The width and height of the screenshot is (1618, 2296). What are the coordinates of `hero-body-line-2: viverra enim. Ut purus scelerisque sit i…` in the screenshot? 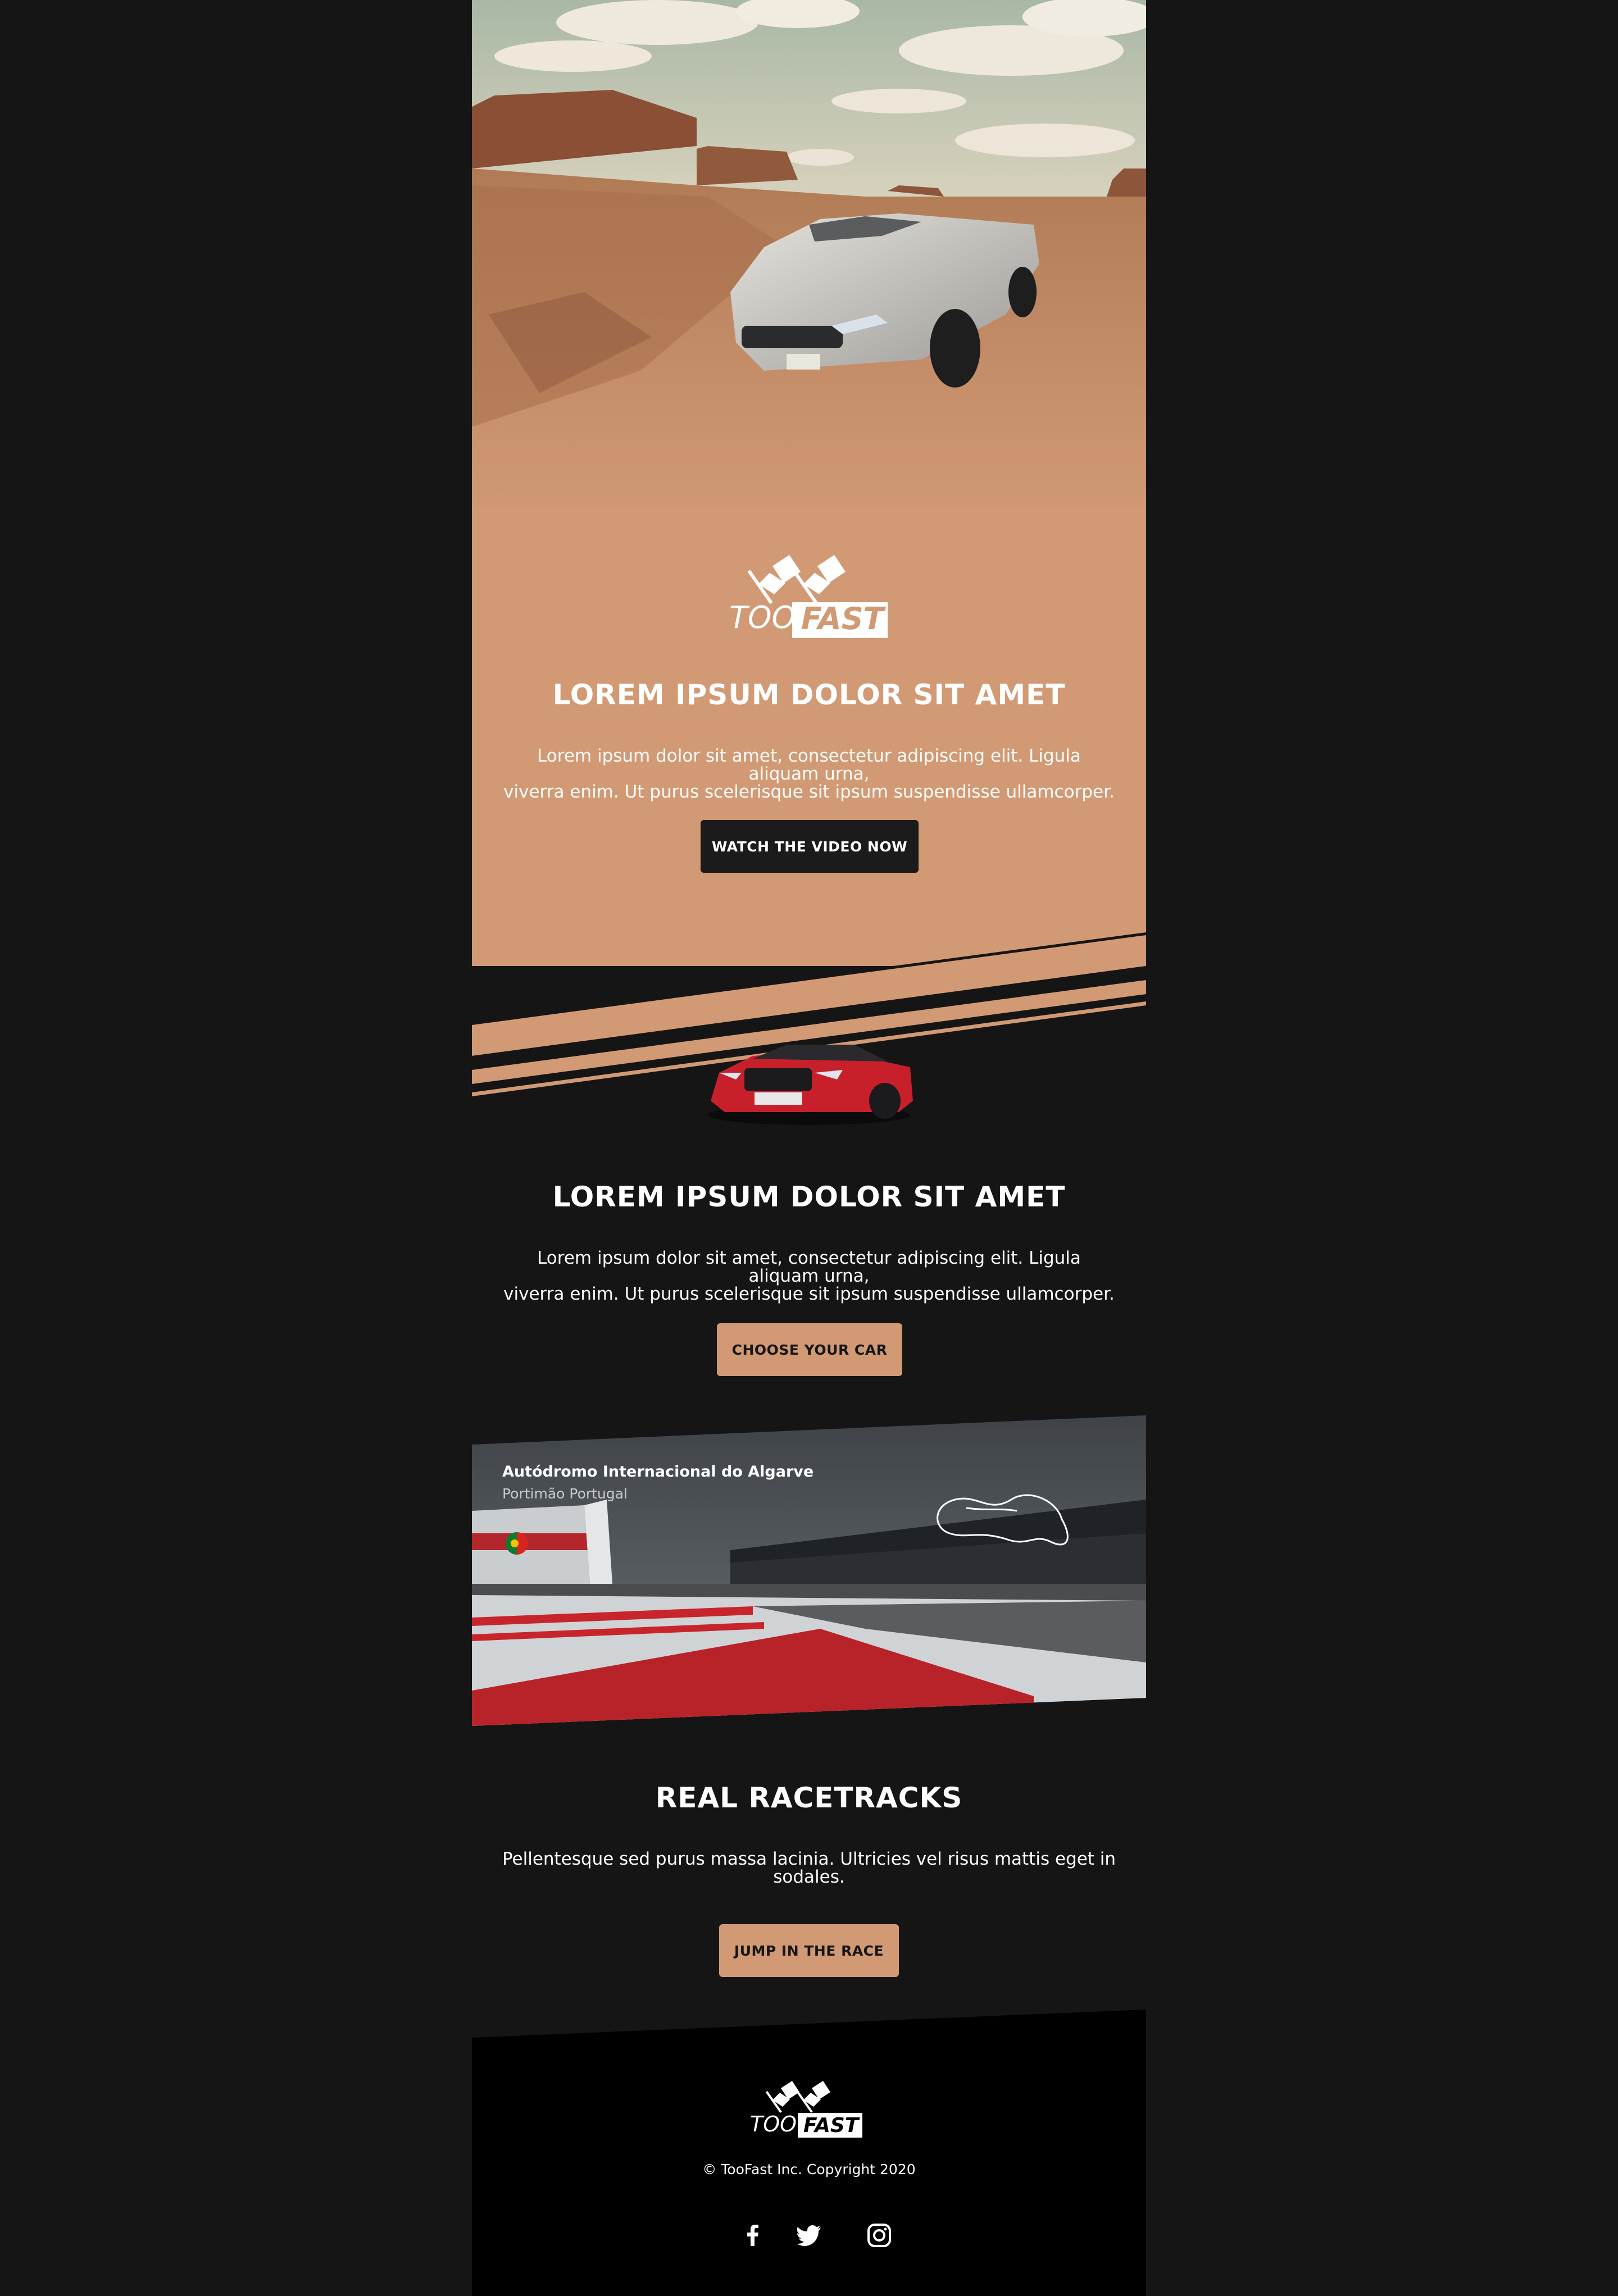 It's located at (809, 792).